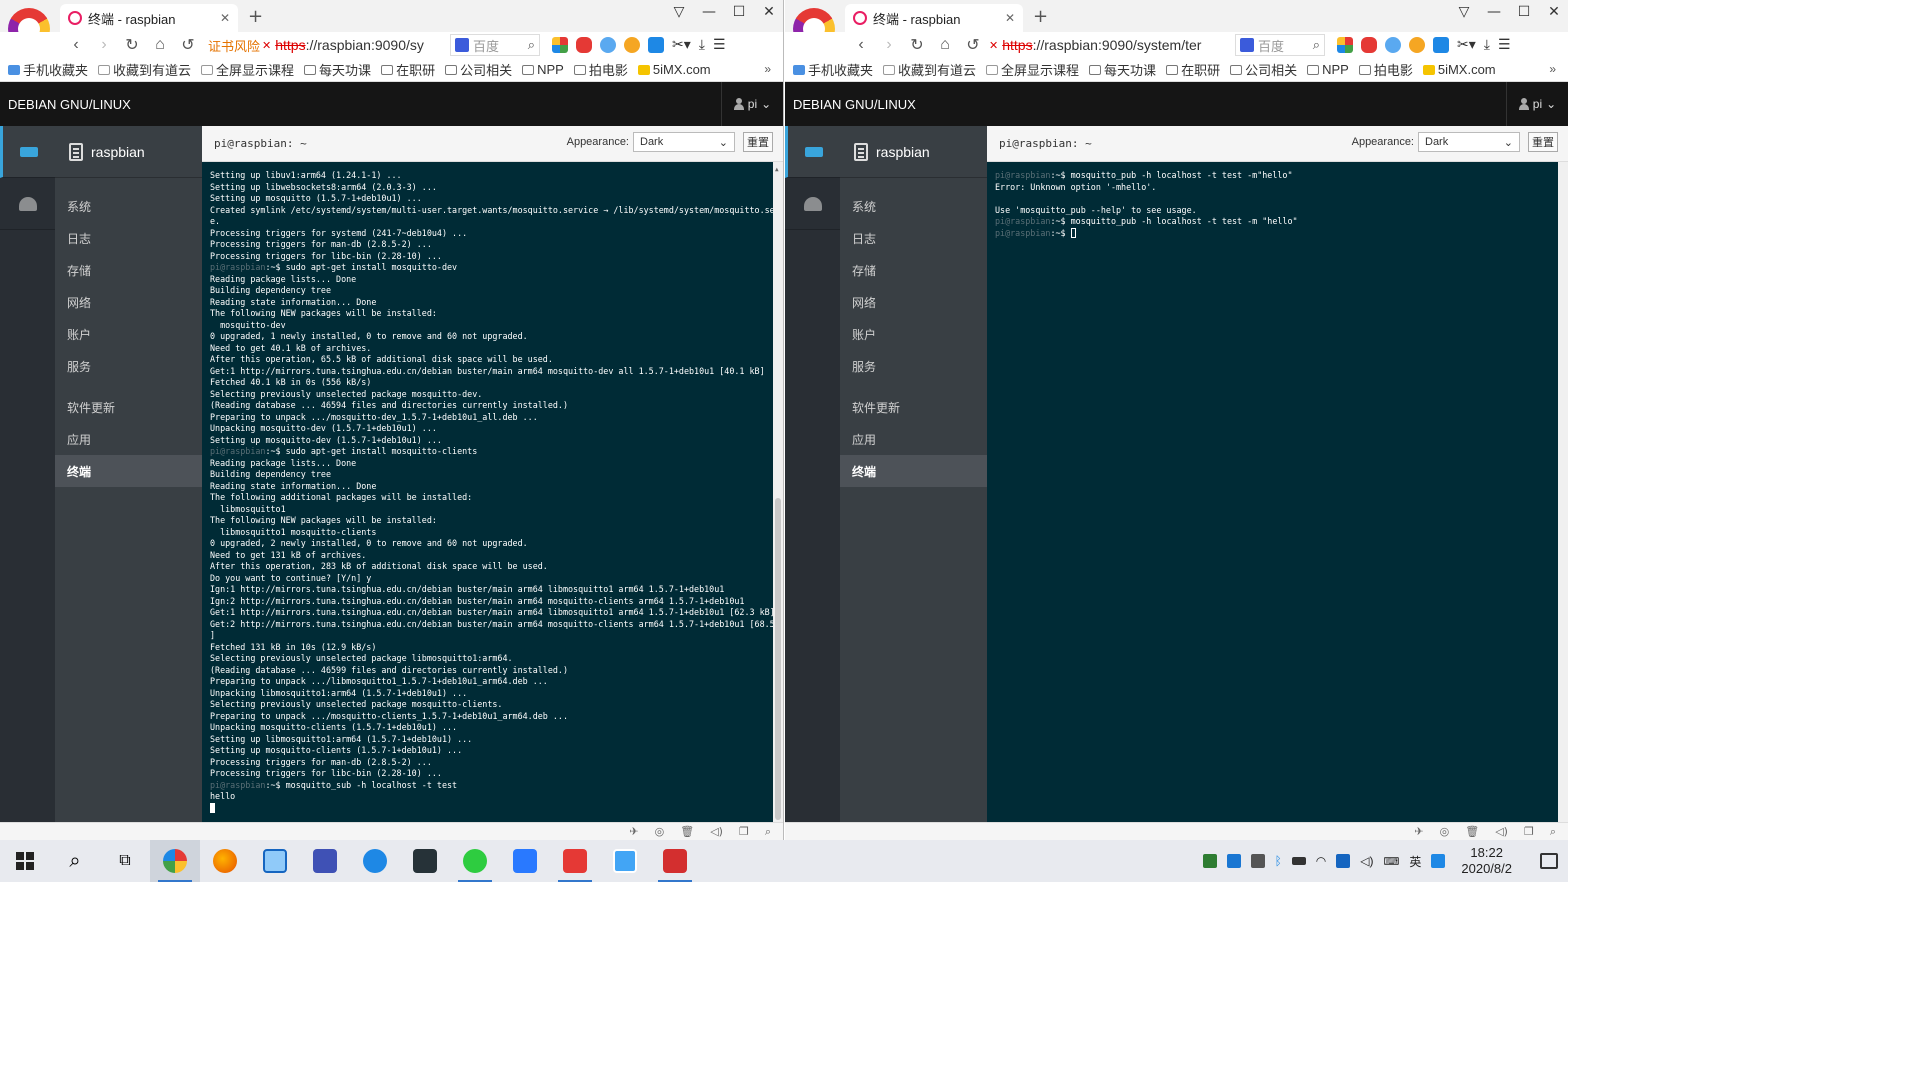 The image size is (1920, 1080). What do you see at coordinates (1438, 861) in the screenshot?
I see `du-icon` at bounding box center [1438, 861].